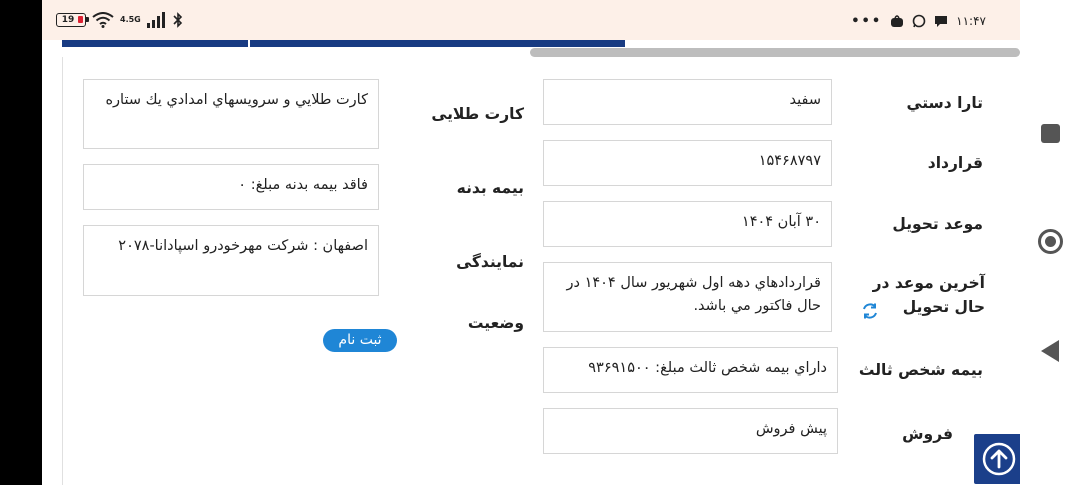  What do you see at coordinates (130, 19) in the screenshot?
I see `network-type: 4.5G` at bounding box center [130, 19].